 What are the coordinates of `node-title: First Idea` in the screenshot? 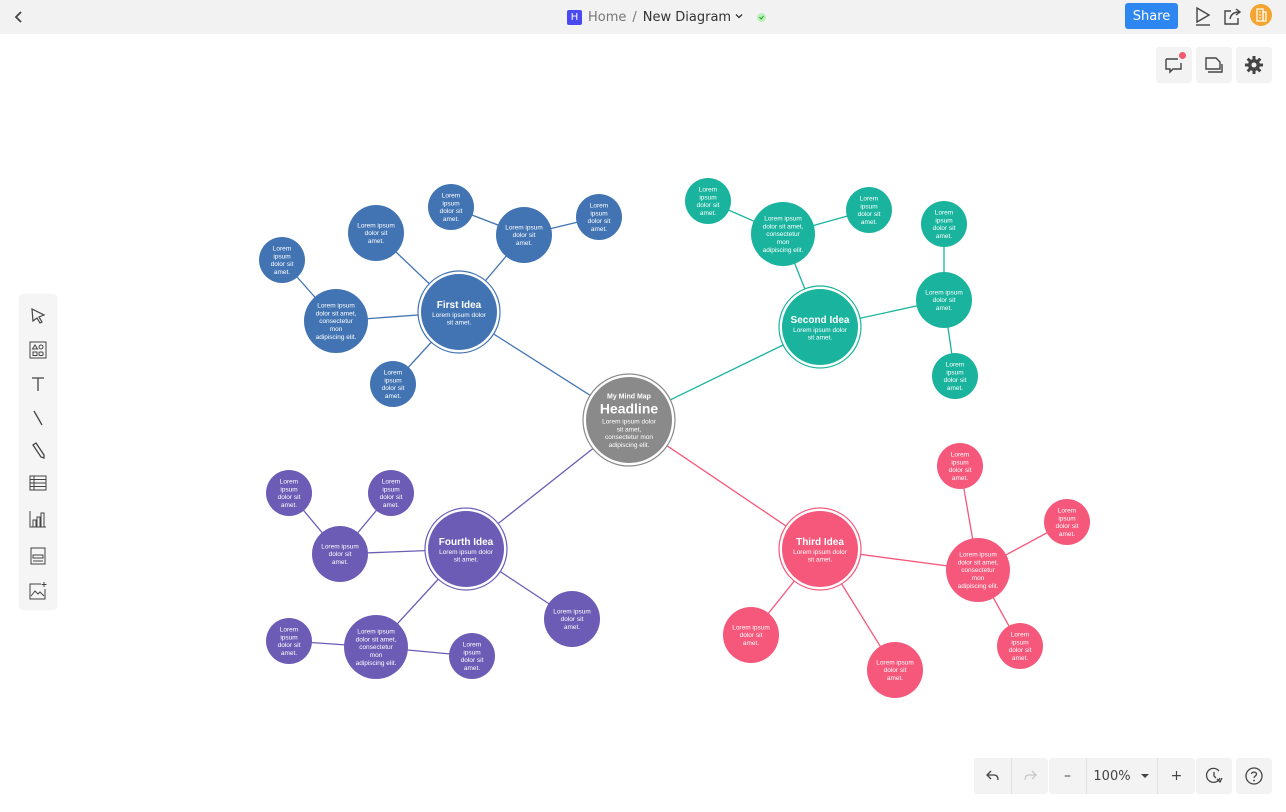 It's located at (459, 305).